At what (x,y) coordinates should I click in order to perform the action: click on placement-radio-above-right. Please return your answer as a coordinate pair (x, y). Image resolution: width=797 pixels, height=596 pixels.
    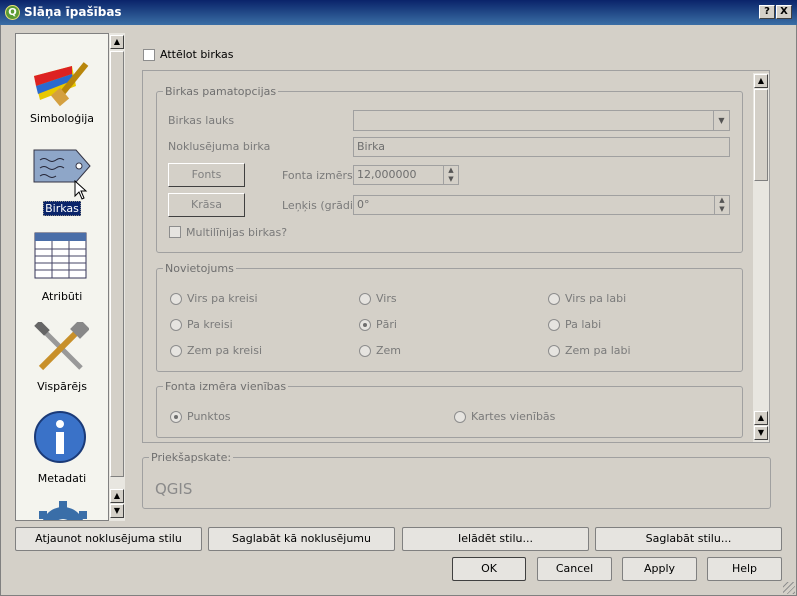
    Looking at the image, I should click on (554, 299).